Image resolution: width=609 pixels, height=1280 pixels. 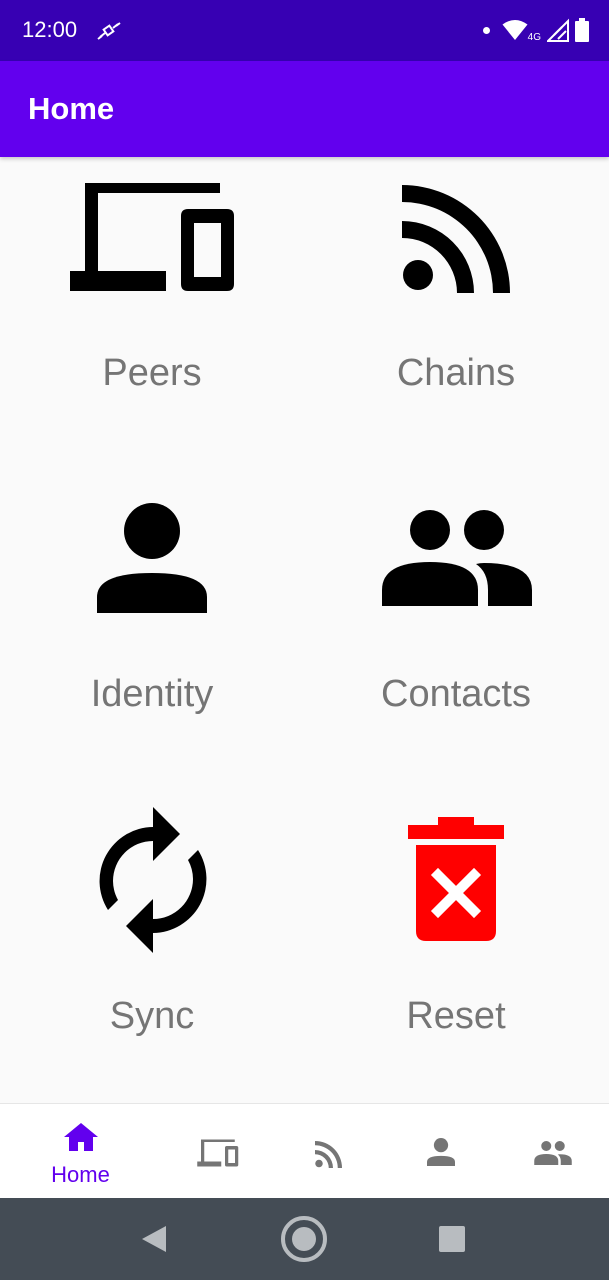 I want to click on wifi-icon, so click(x=515, y=30).